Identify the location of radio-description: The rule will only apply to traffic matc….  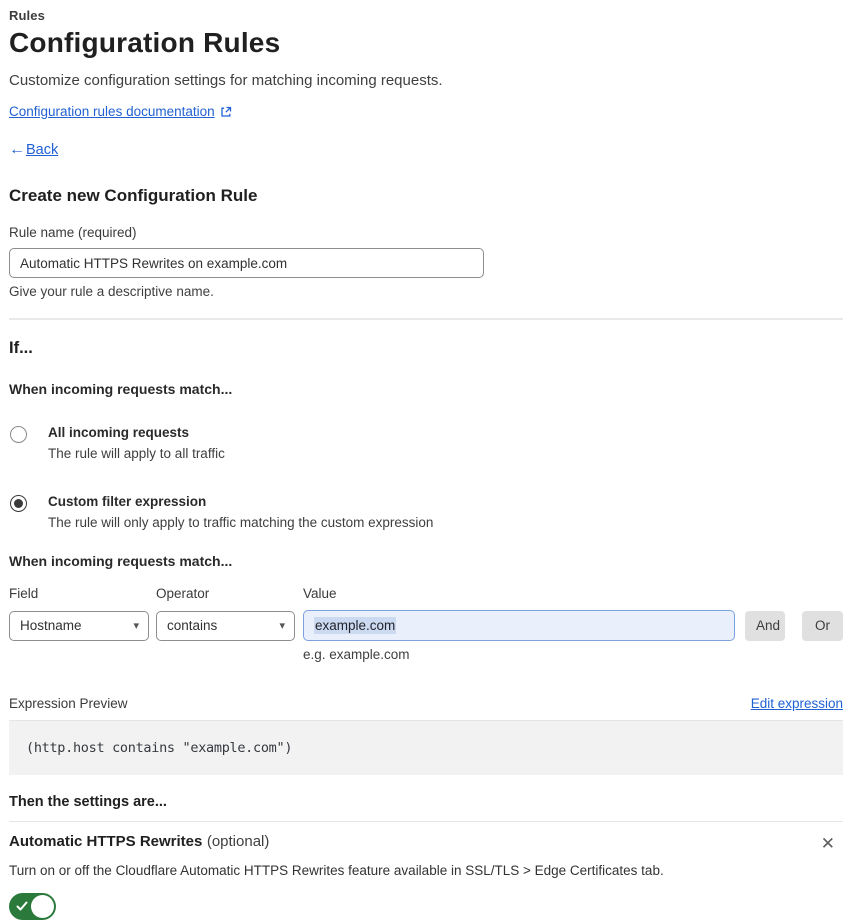
(241, 522).